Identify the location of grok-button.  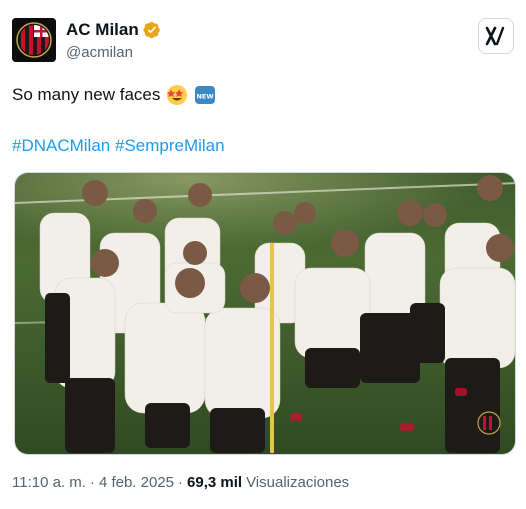
(496, 36).